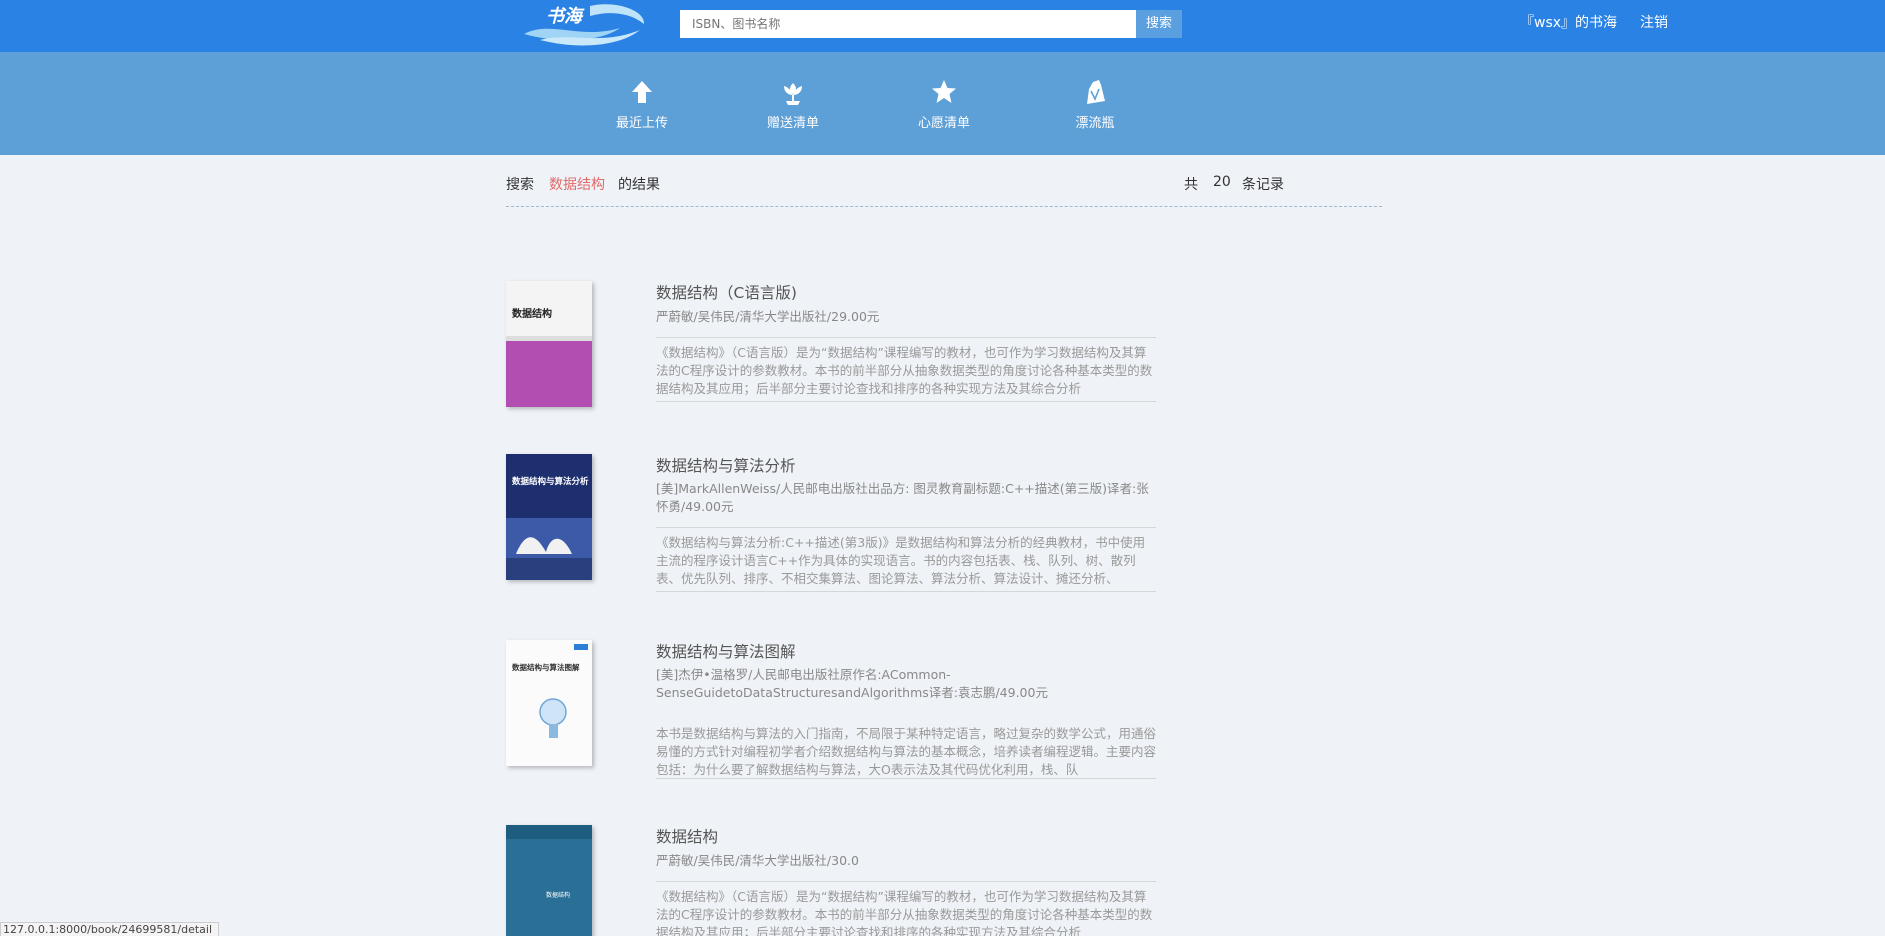 The width and height of the screenshot is (1885, 936). What do you see at coordinates (639, 185) in the screenshot?
I see `result-suffix: 的结果` at bounding box center [639, 185].